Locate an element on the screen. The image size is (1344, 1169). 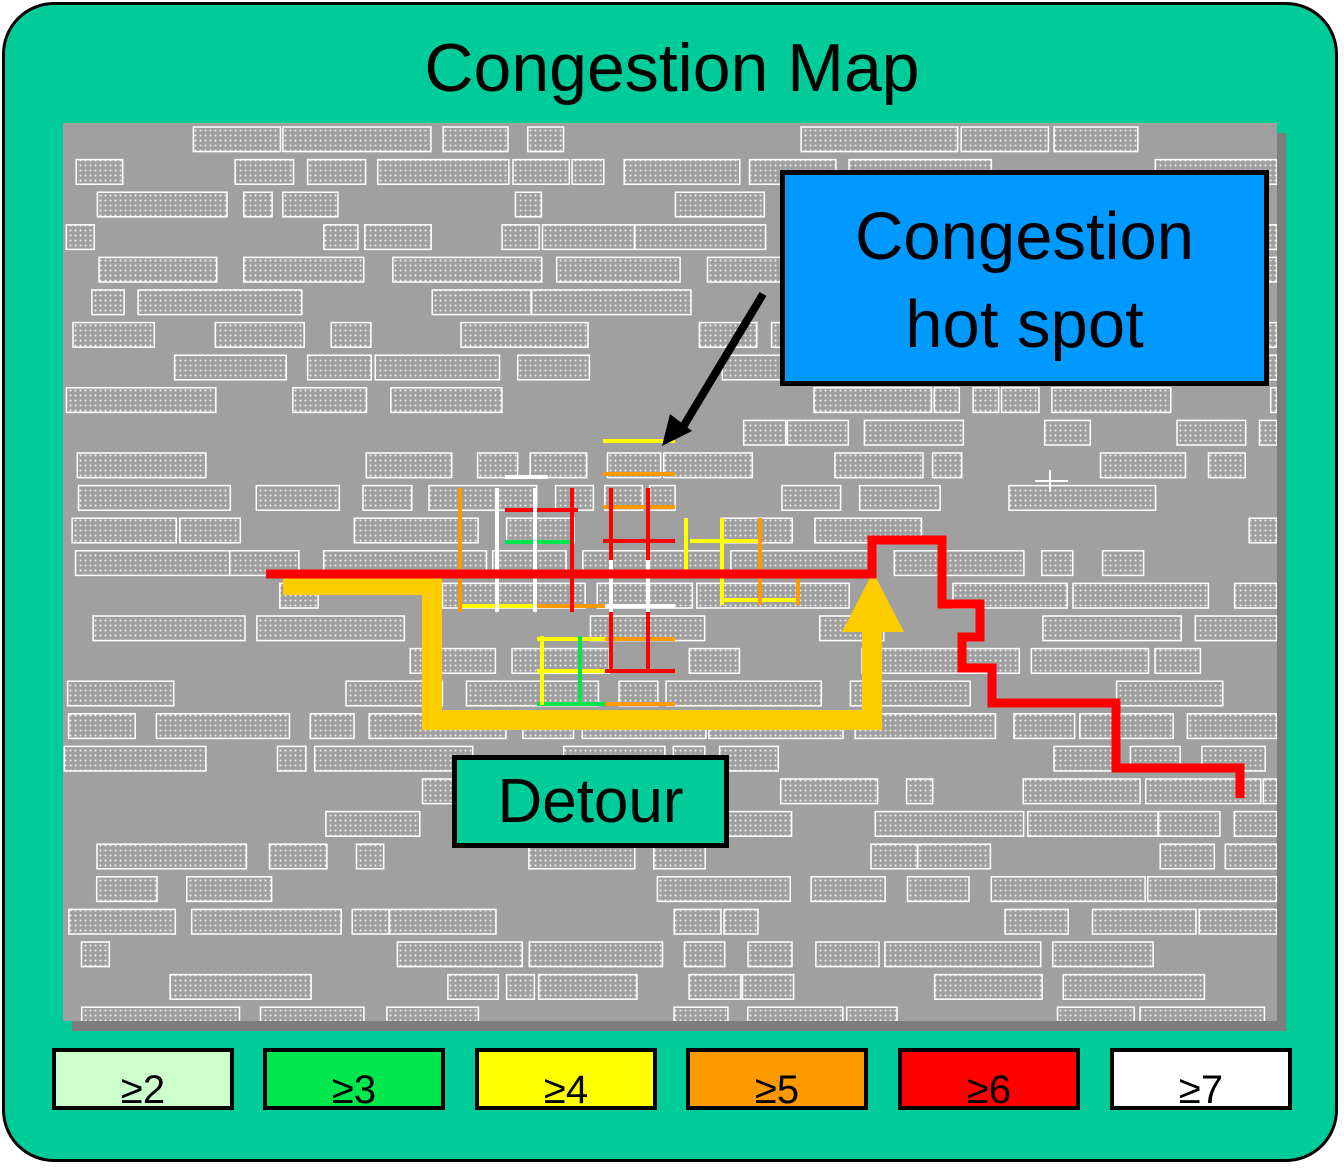
detour-arrowhead is located at coordinates (873, 602).